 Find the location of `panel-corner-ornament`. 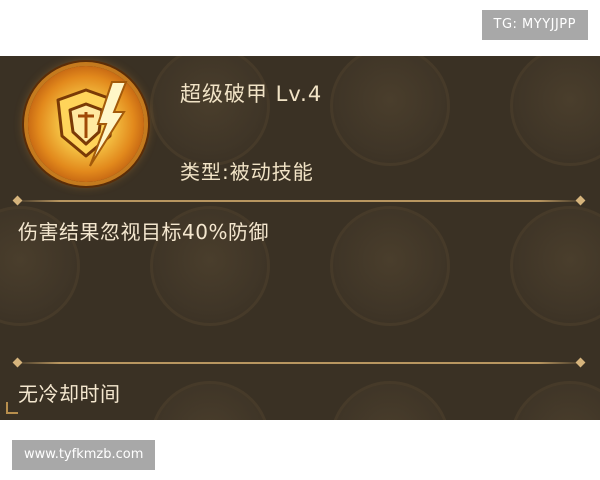

panel-corner-ornament is located at coordinates (12, 408).